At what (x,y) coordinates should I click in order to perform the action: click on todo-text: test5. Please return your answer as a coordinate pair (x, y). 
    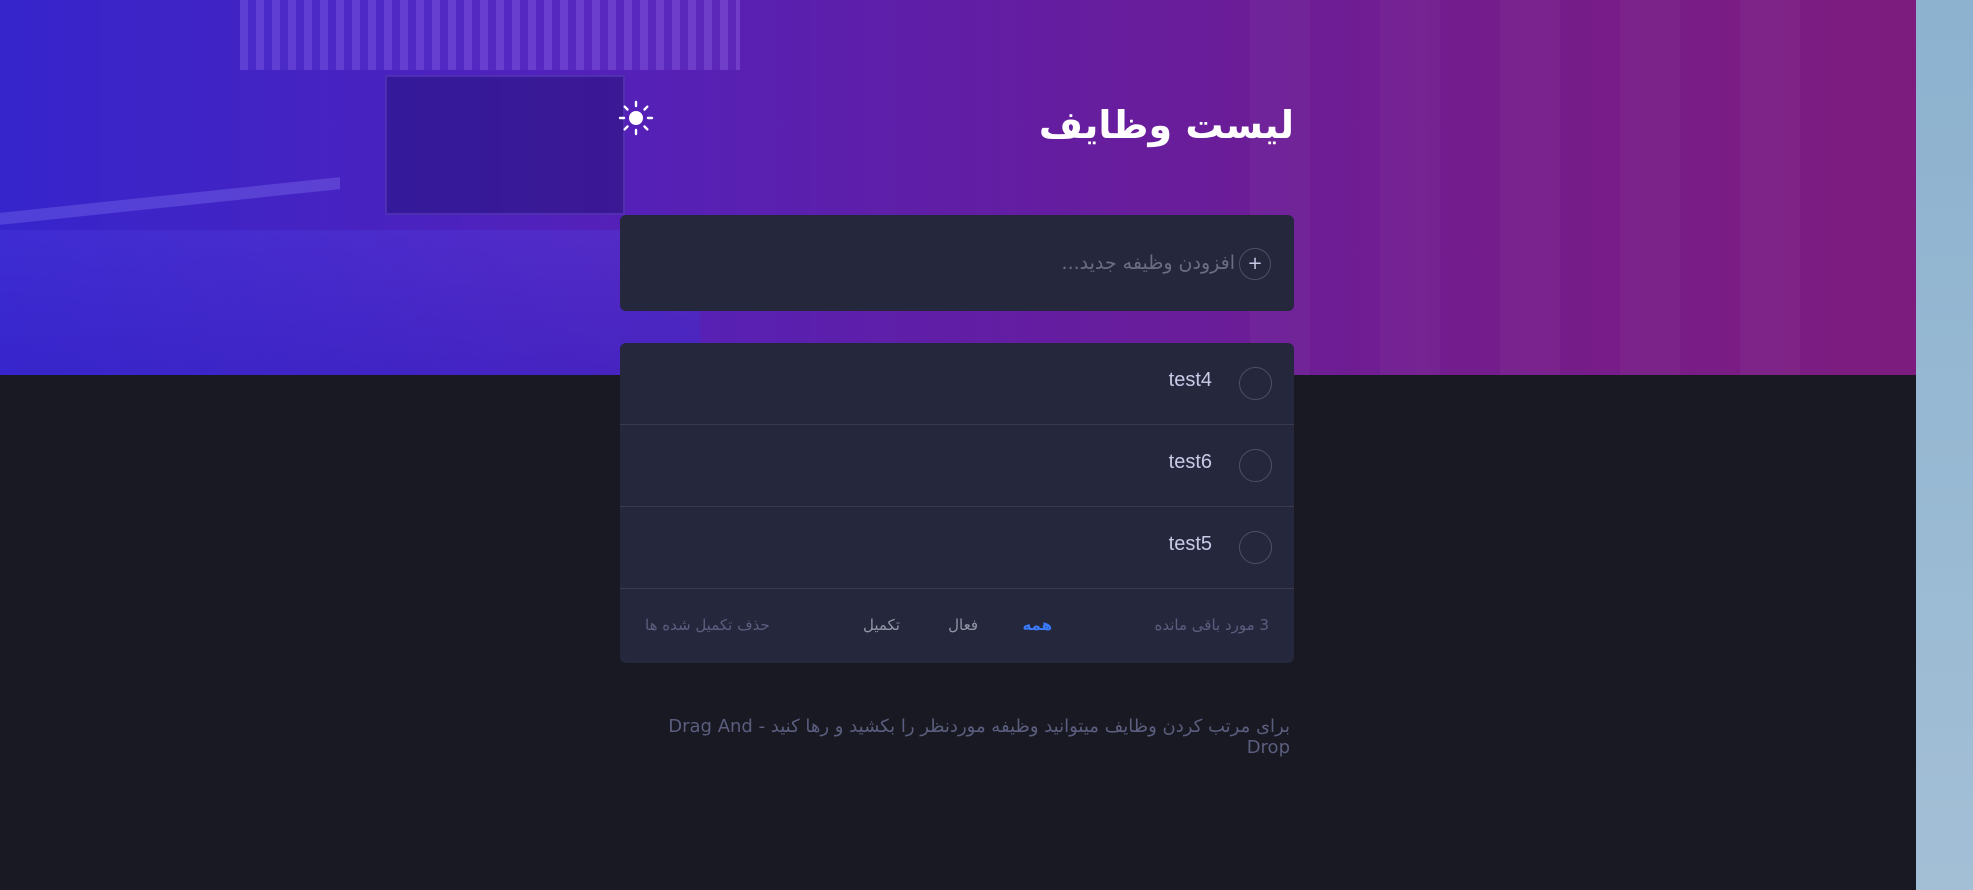
    Looking at the image, I should click on (1190, 544).